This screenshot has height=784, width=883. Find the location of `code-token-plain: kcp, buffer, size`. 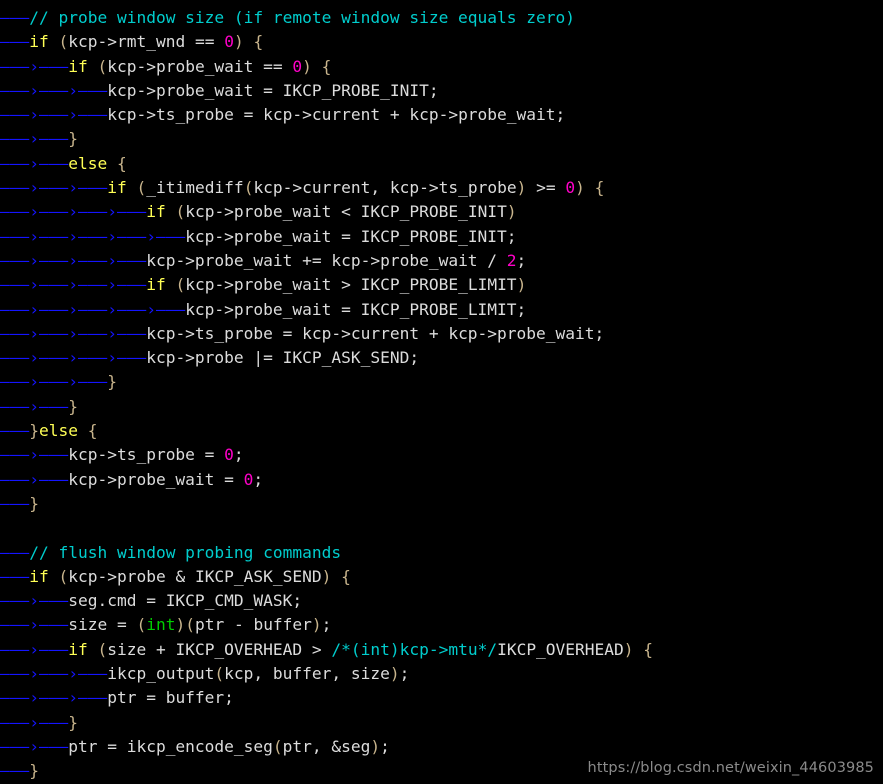

code-token-plain: kcp, buffer, size is located at coordinates (307, 674).